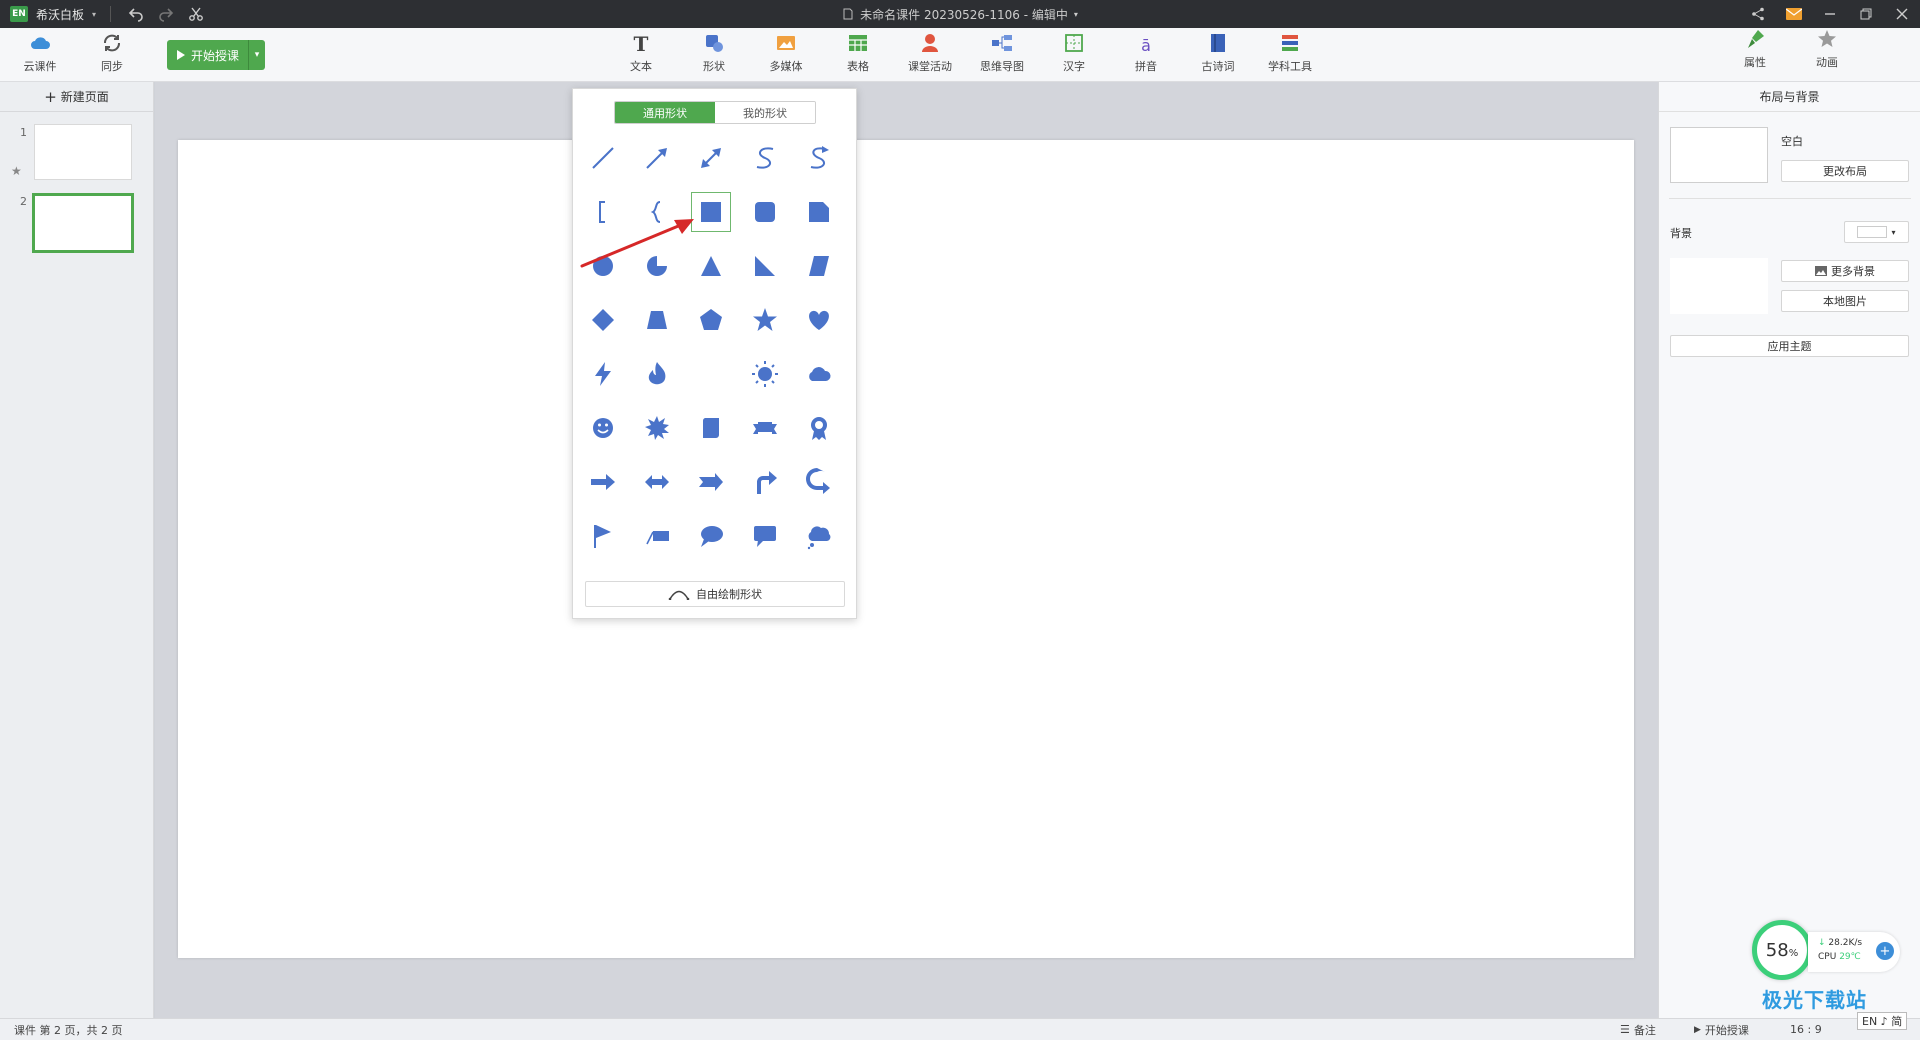 This screenshot has height=1040, width=1920. I want to click on system-monitor-widget: 58% ↓ 28.2K/s CPU 29℃ +, so click(1826, 951).